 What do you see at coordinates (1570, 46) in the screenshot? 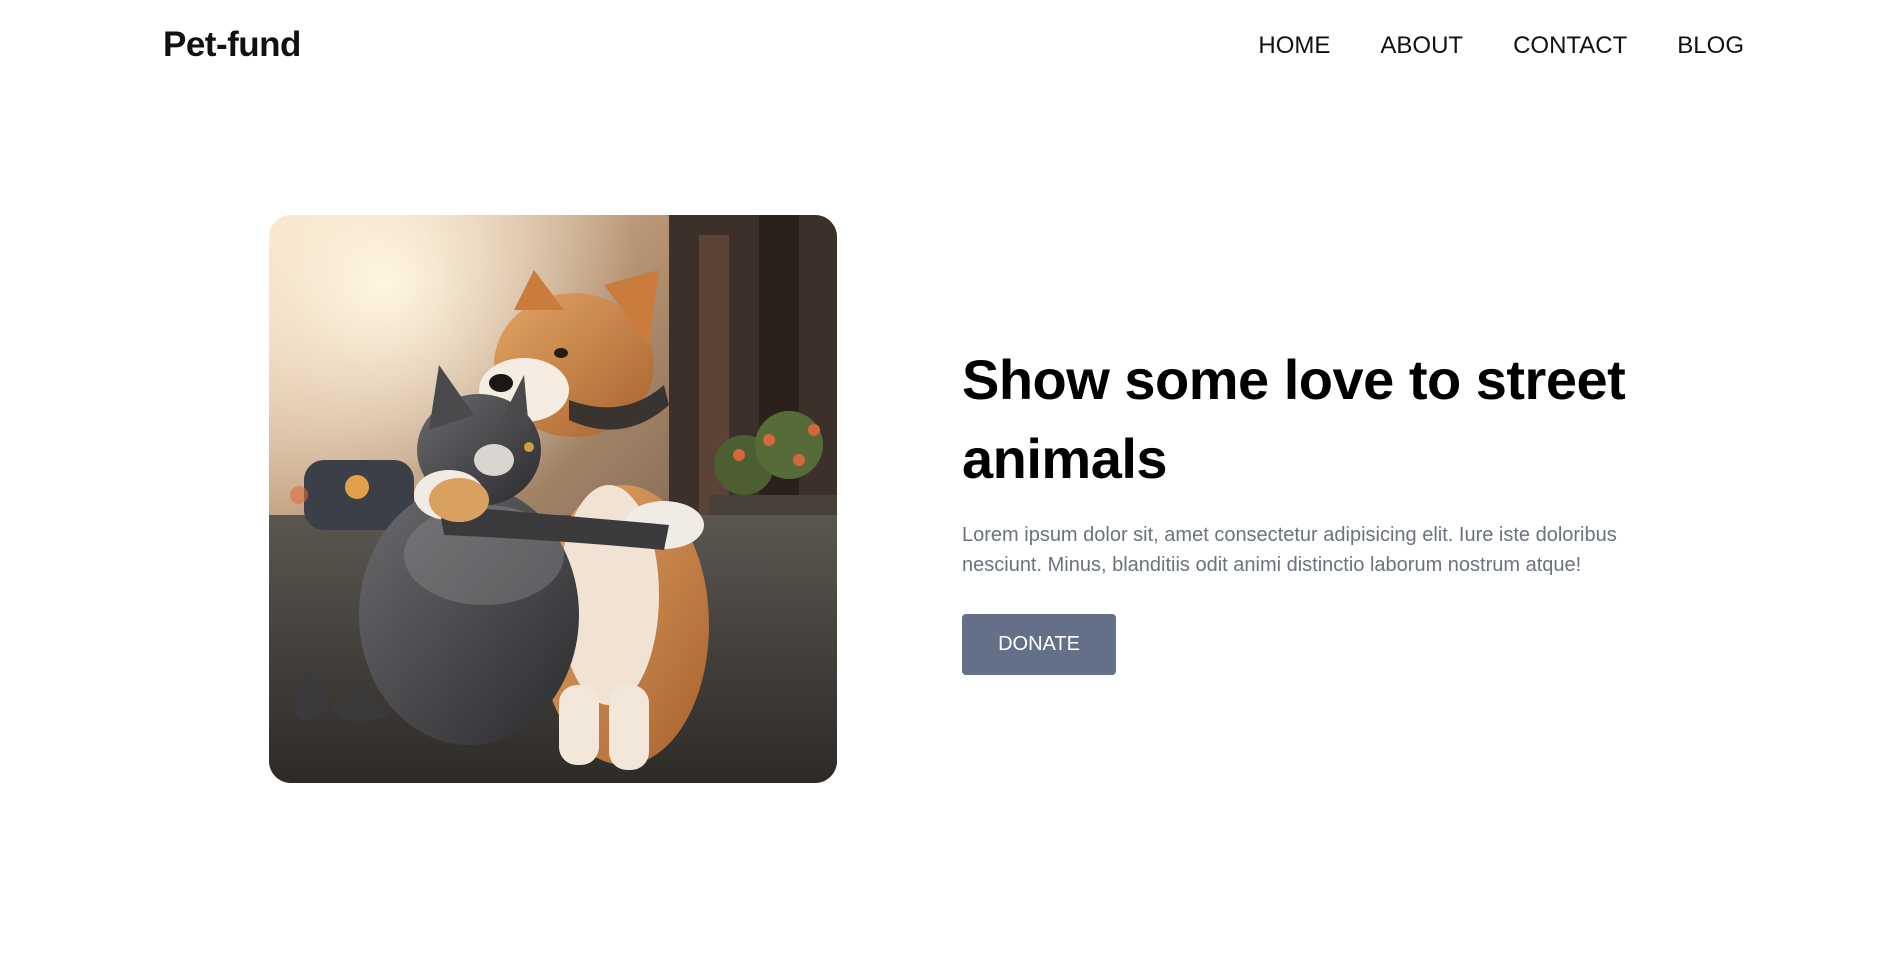
I see `nav-contact-link: CONTACT` at bounding box center [1570, 46].